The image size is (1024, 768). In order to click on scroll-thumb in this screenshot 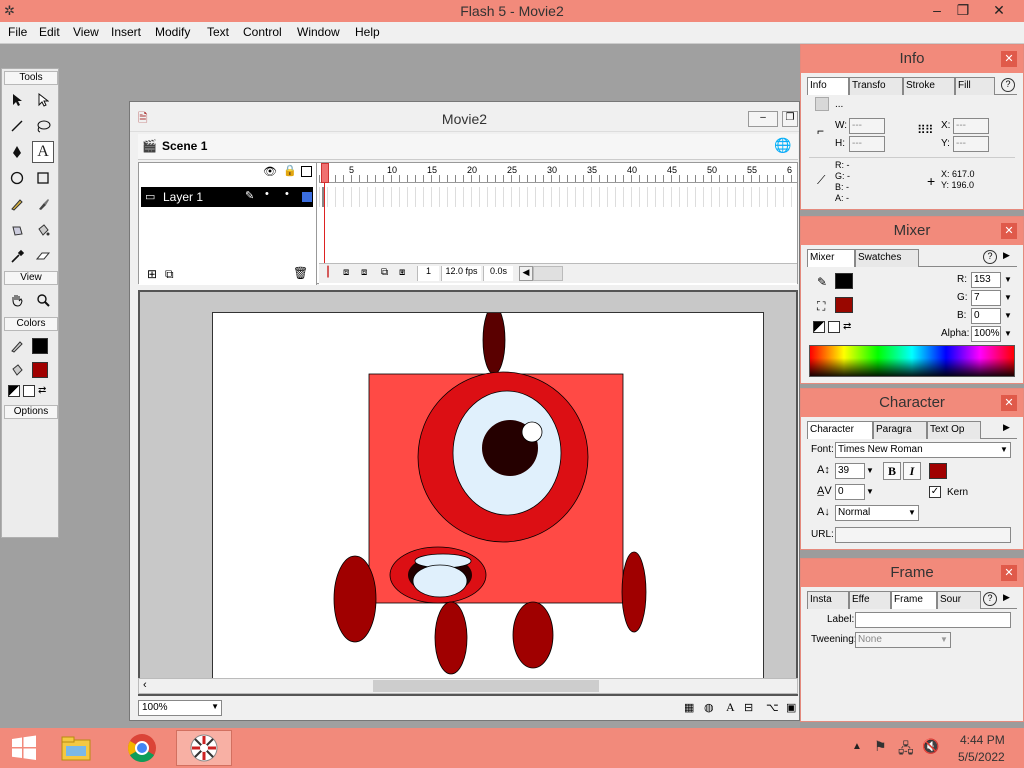, I will do `click(486, 686)`.